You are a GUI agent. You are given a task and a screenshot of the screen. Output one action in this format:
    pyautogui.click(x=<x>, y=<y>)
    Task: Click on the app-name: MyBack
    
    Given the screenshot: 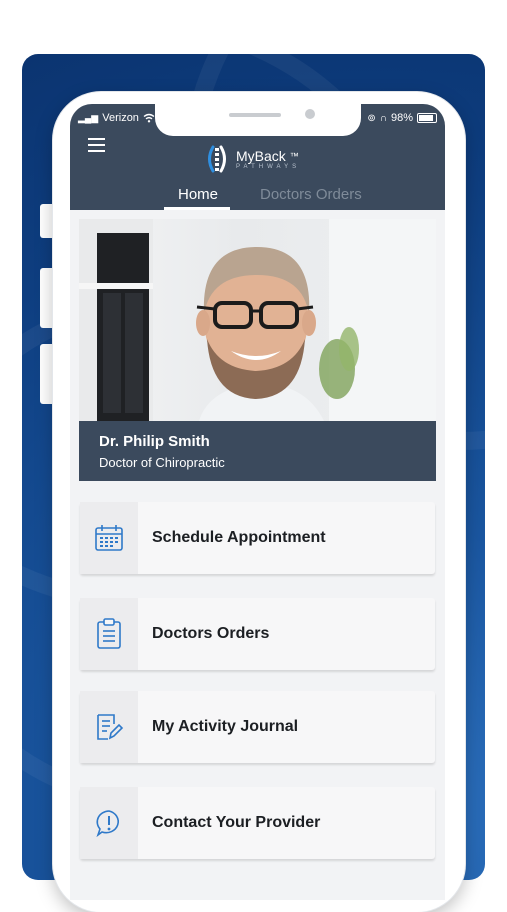 What is the action you would take?
    pyautogui.click(x=261, y=155)
    